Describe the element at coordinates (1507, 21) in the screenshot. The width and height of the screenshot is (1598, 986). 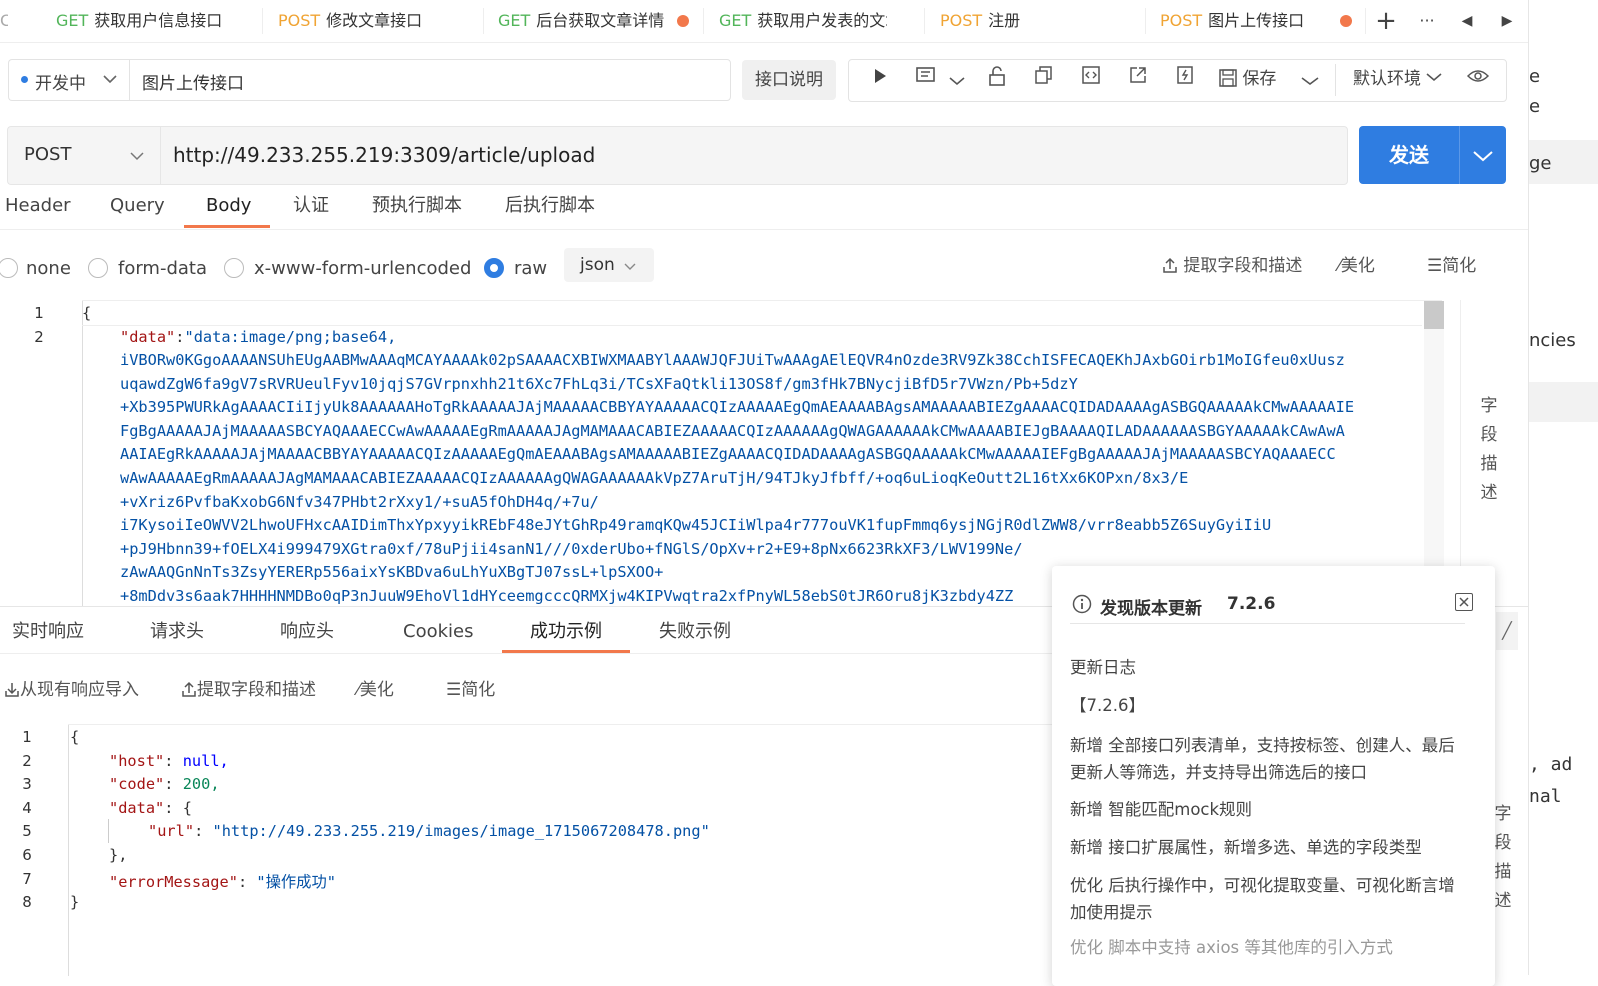
I see `next-tab-button: ▶` at that location.